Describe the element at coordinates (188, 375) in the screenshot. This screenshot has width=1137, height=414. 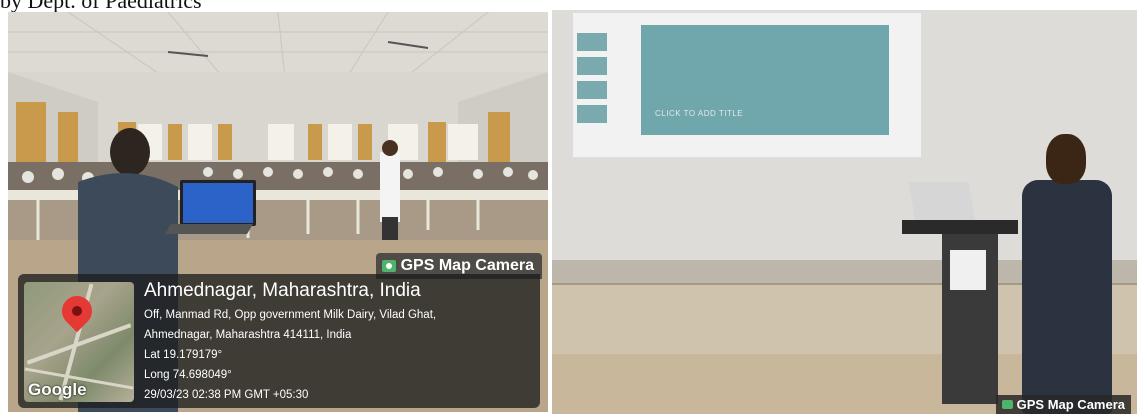
I see `longitude: Long 74.698049°` at that location.